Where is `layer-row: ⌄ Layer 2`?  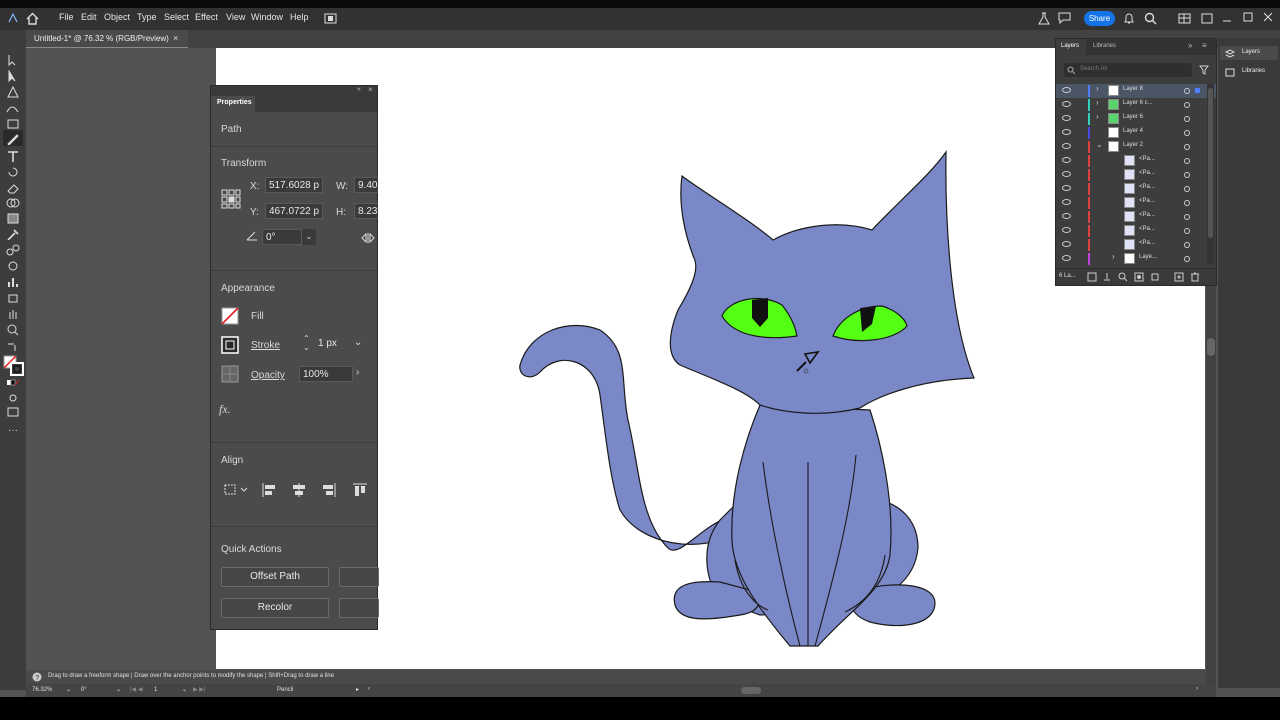
layer-row: ⌄ Layer 2 is located at coordinates (1136, 147).